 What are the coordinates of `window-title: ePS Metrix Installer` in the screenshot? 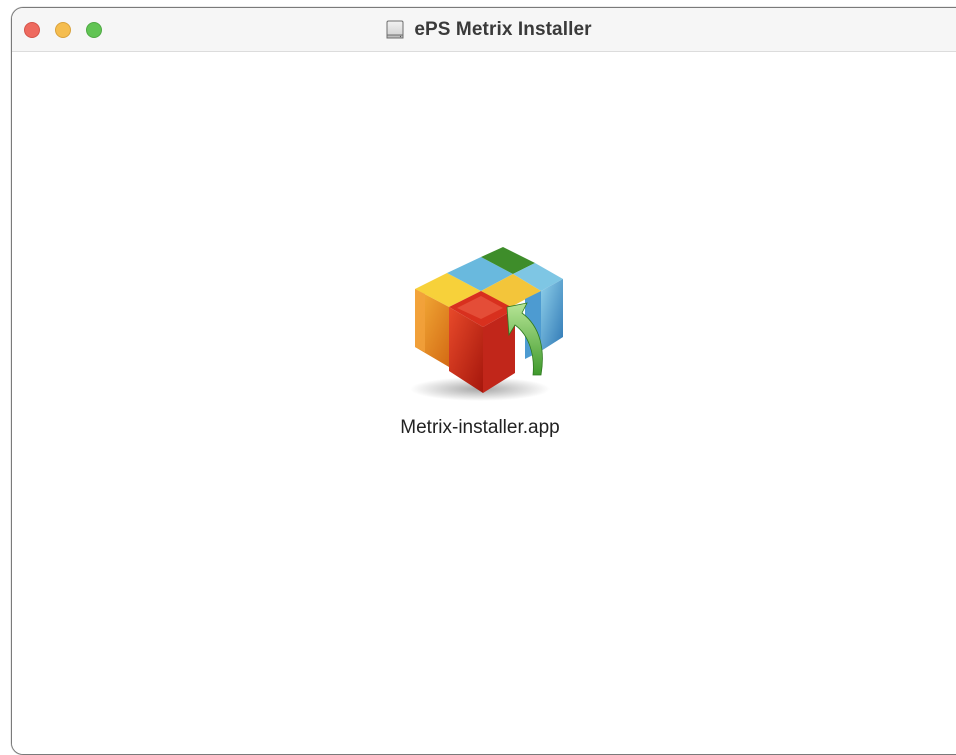 It's located at (503, 29).